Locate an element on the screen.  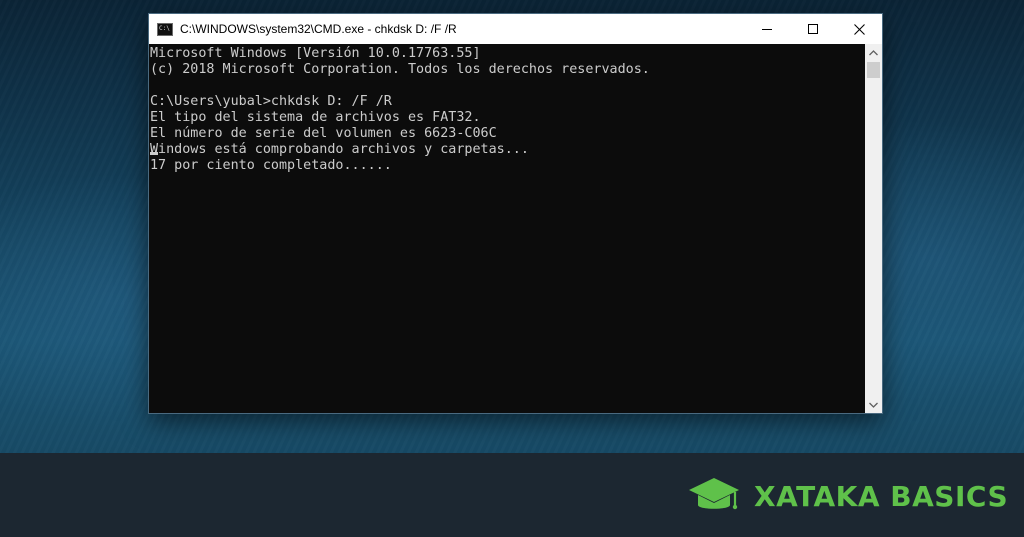
minimize-button is located at coordinates (767, 29).